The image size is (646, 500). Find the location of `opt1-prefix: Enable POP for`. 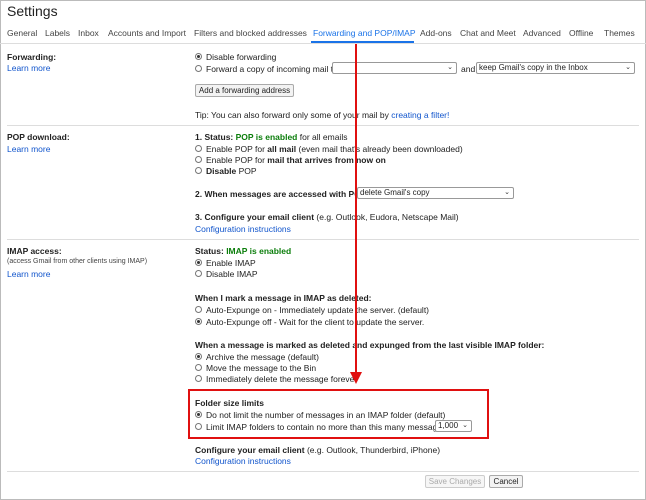

opt1-prefix: Enable POP for is located at coordinates (235, 149).